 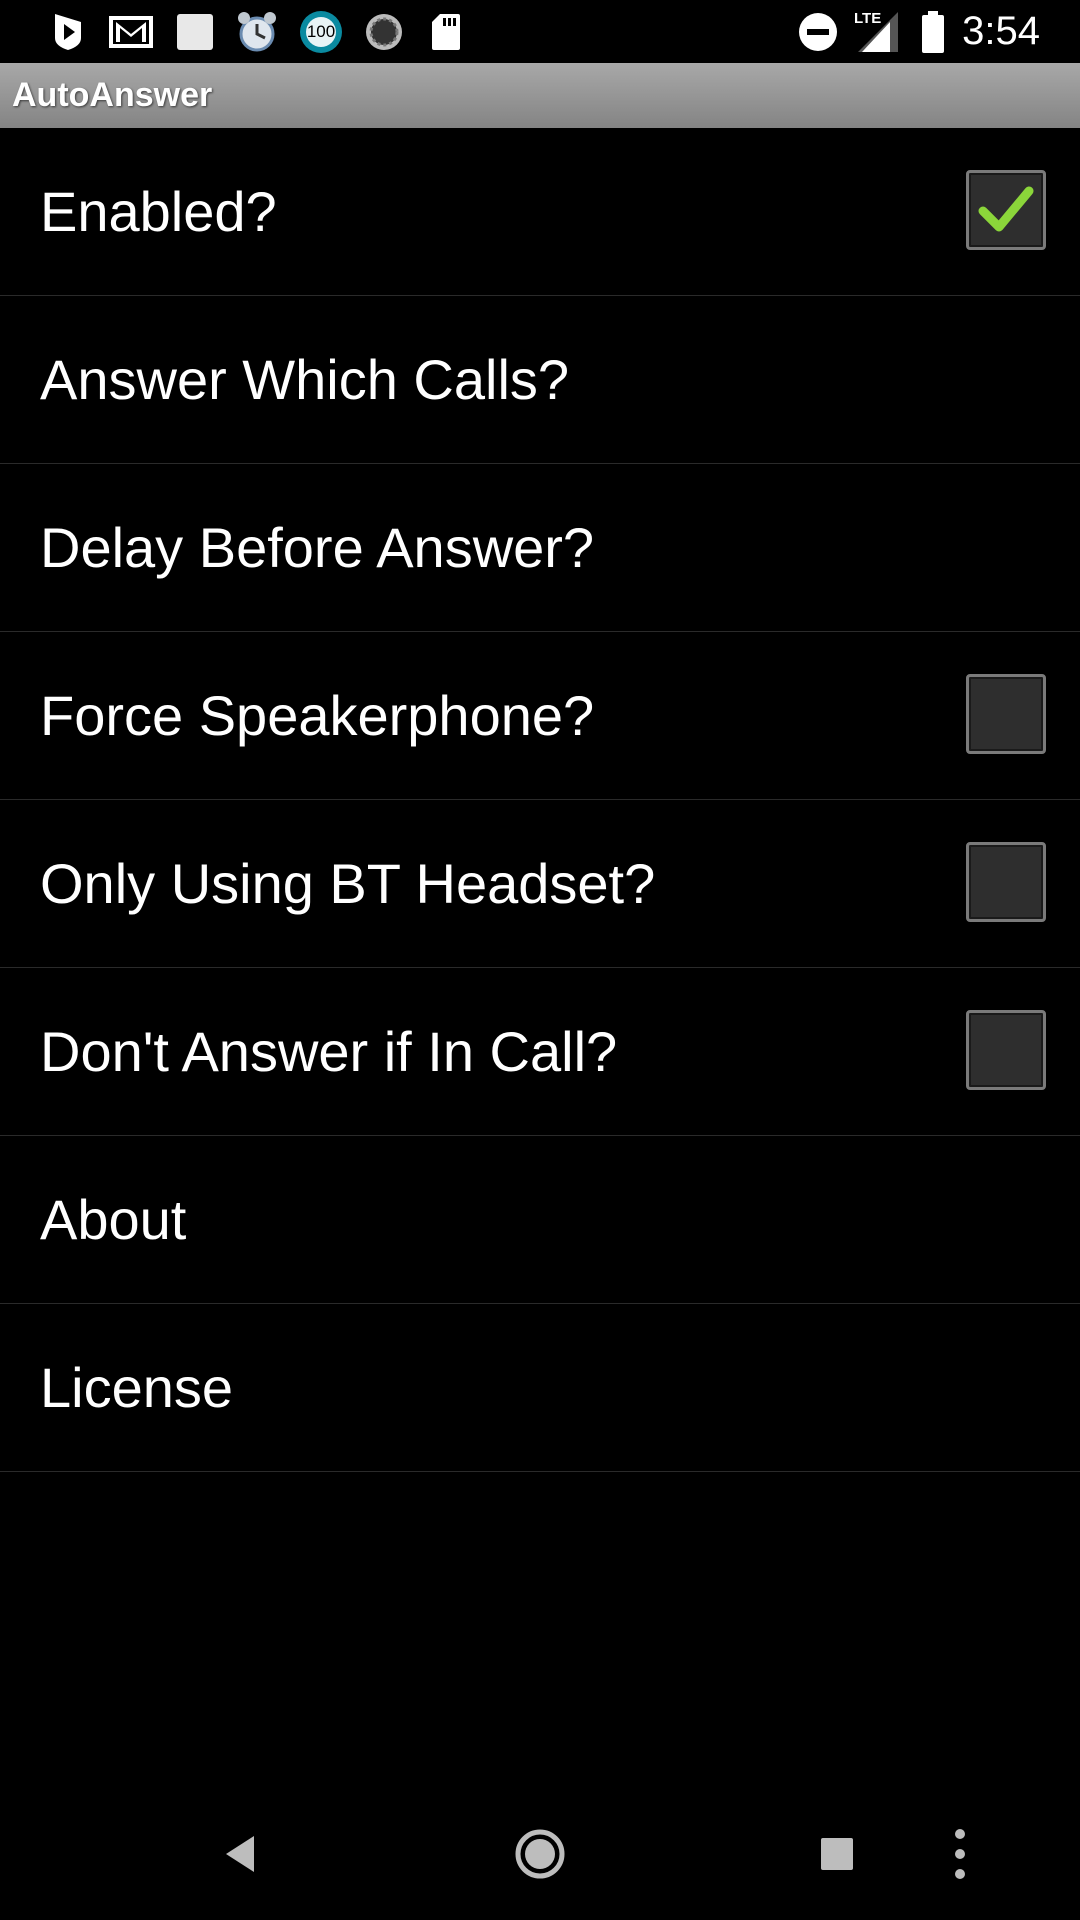 I want to click on pref-label: Answer Which Calls?, so click(x=305, y=379).